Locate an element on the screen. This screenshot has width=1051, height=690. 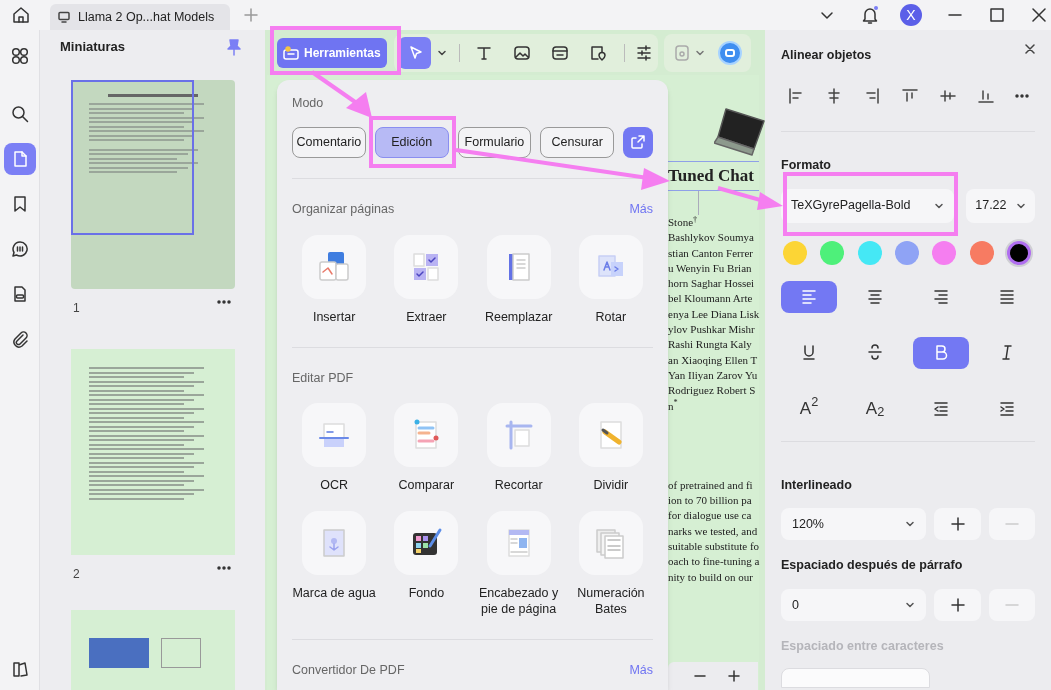
chevron-down-icon is located at coordinates (910, 605).